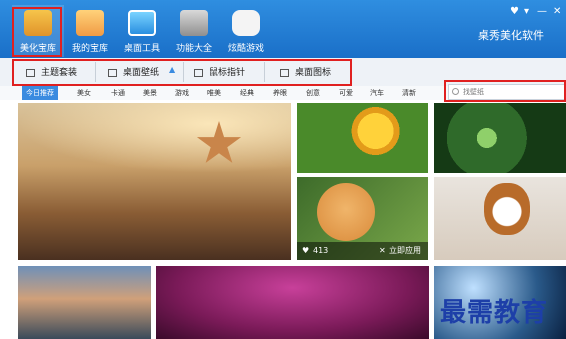 This screenshot has width=566, height=339. I want to click on favorite-icon: ♥, so click(514, 11).